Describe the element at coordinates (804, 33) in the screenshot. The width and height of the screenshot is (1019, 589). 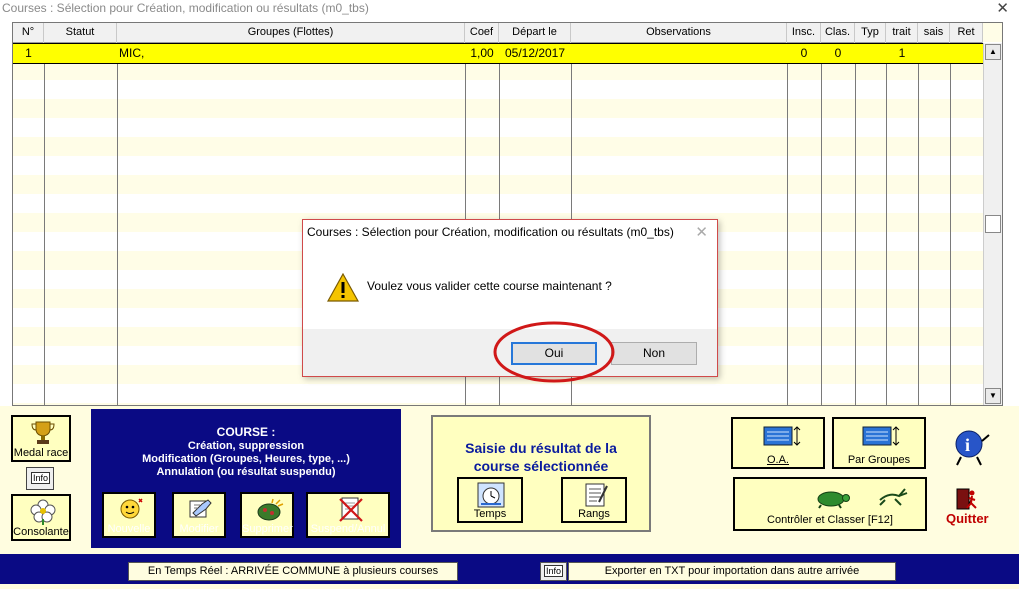
I see `col-insc: Insc.` at that location.